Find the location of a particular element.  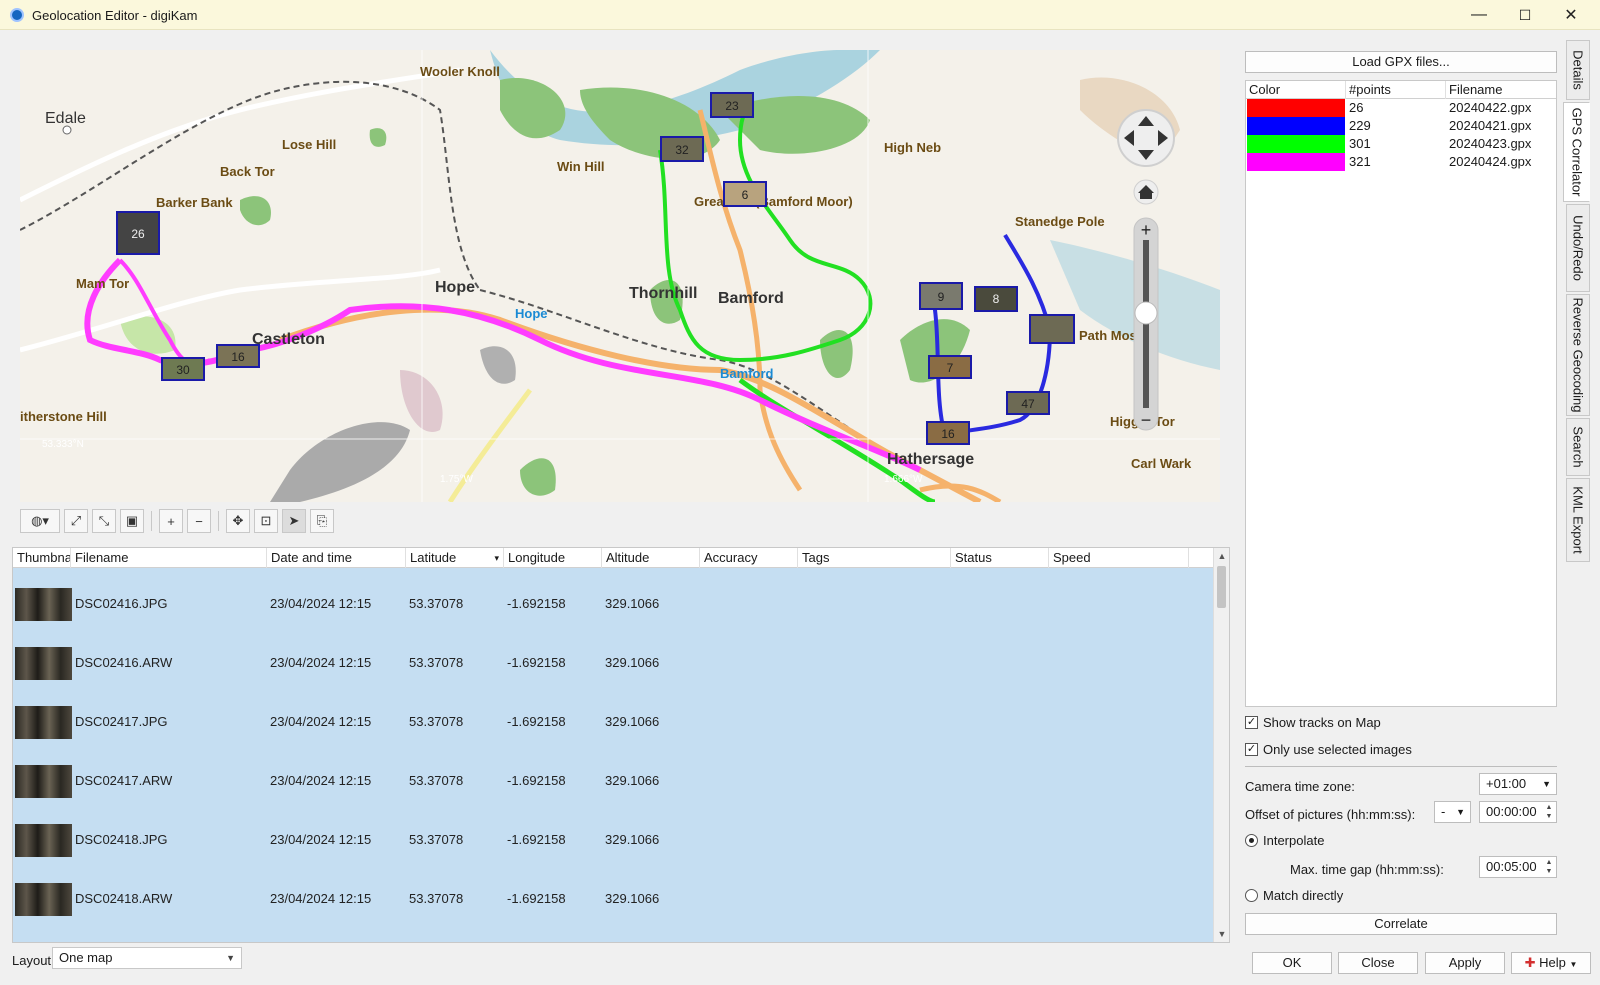

tab-search: Search is located at coordinates (1578, 447).